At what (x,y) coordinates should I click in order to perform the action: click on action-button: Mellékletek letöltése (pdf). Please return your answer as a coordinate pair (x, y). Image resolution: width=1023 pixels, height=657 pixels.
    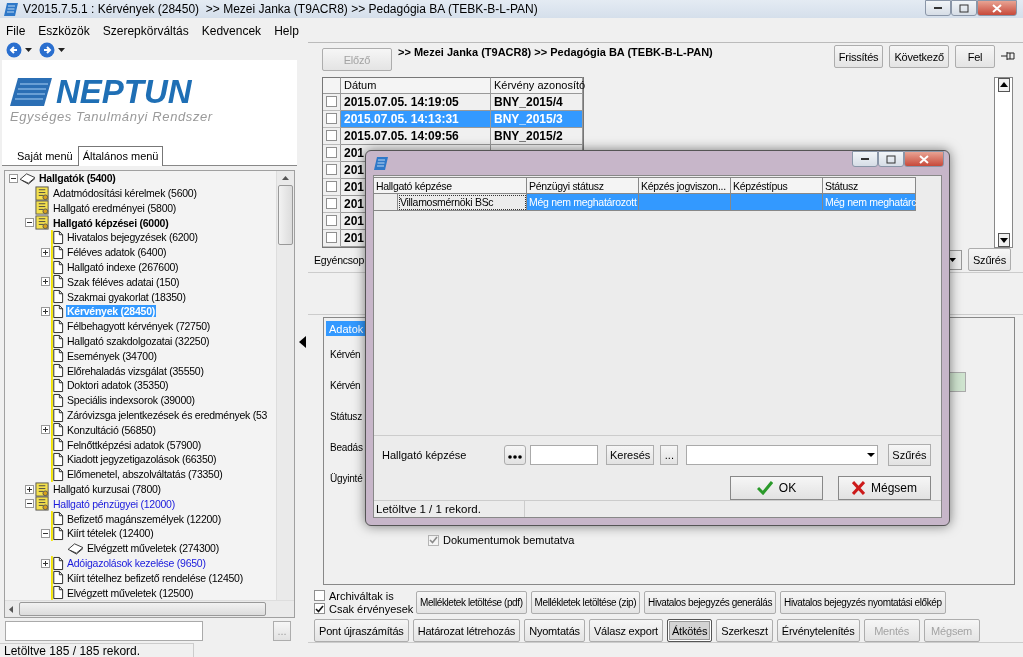
    Looking at the image, I should click on (471, 602).